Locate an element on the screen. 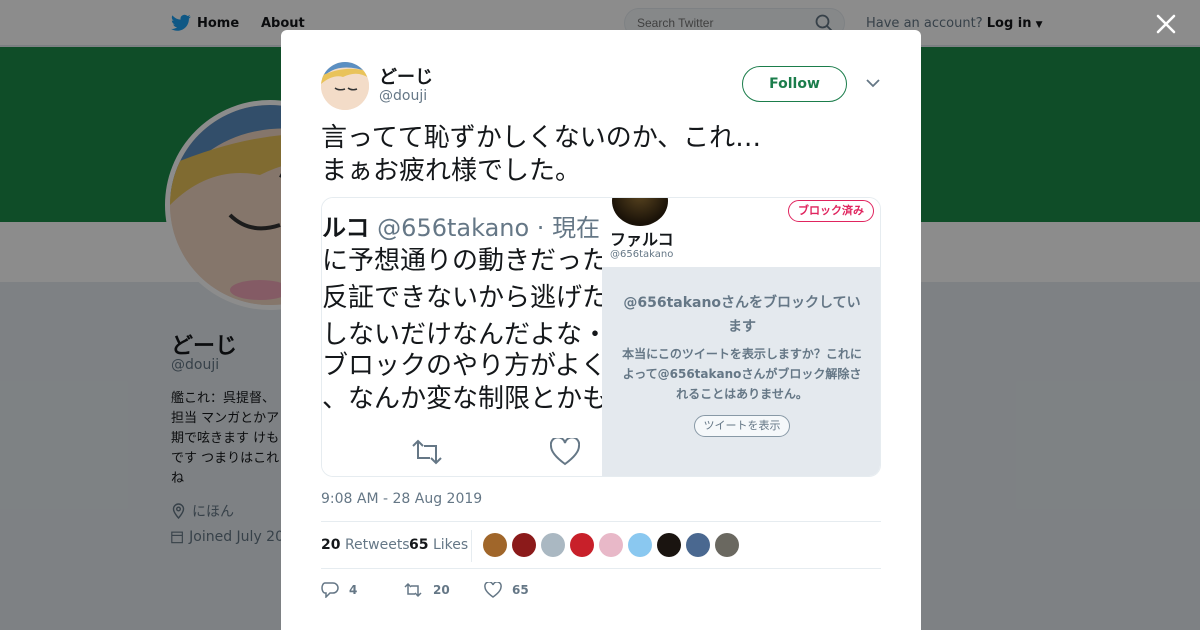  retweets-label: Retweets is located at coordinates (377, 545).